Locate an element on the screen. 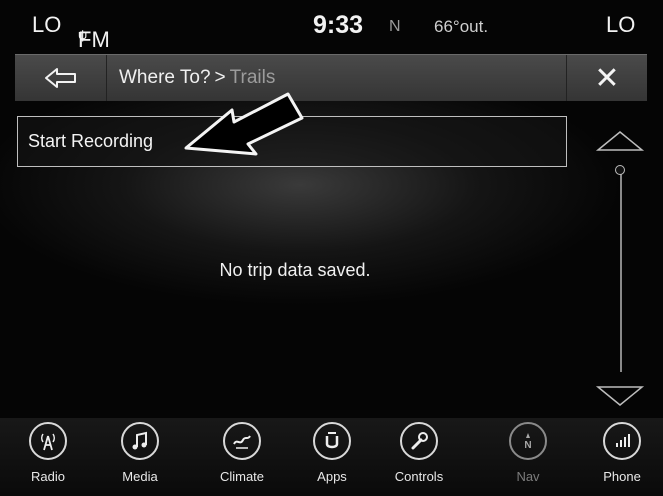  outside-temperature: 66°out. is located at coordinates (461, 26).